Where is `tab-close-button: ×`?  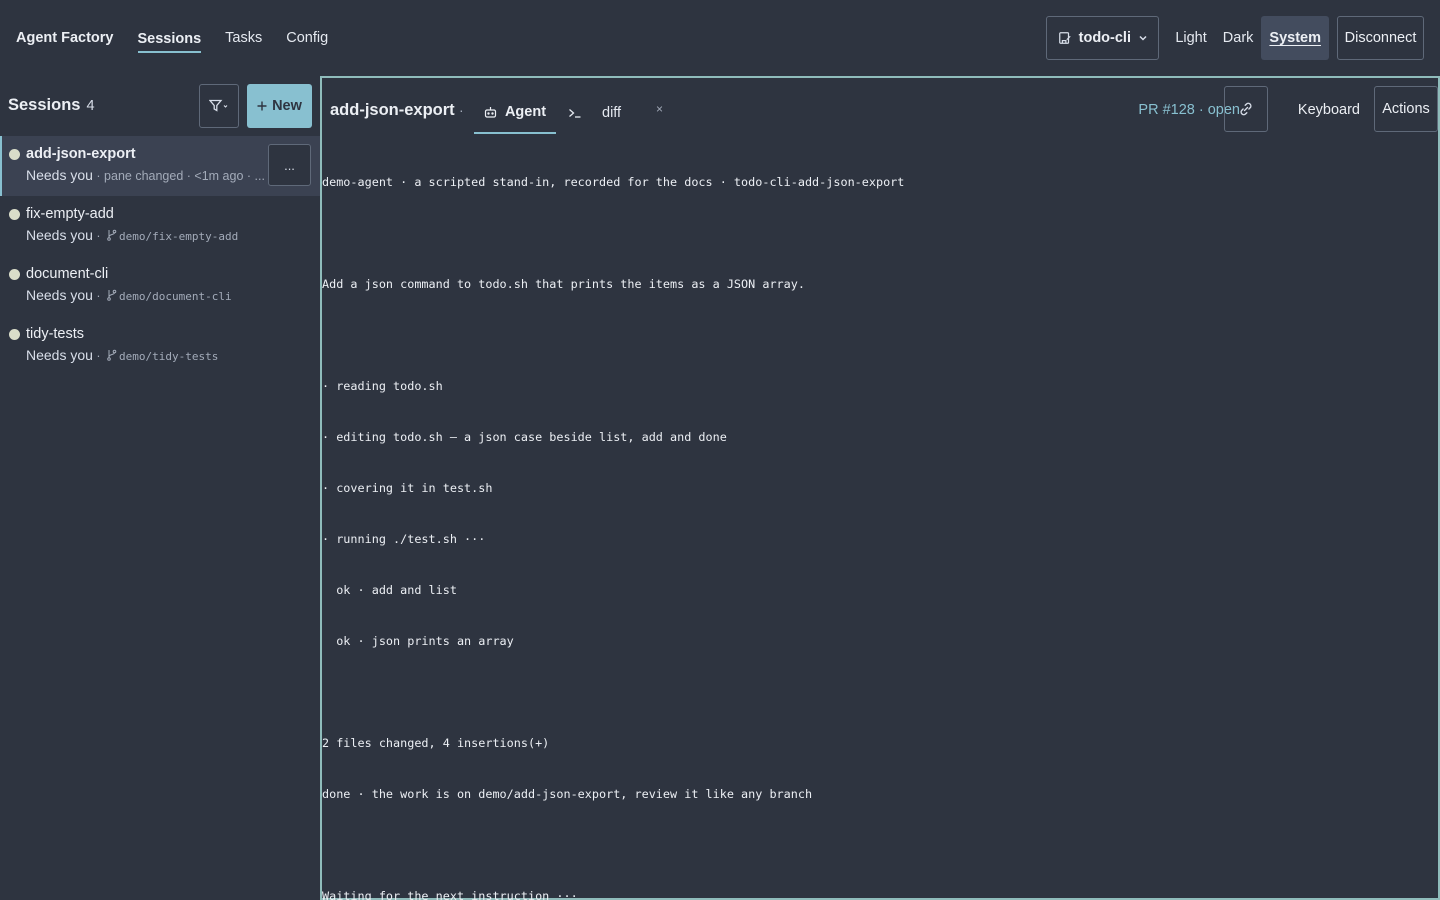 tab-close-button: × is located at coordinates (659, 109).